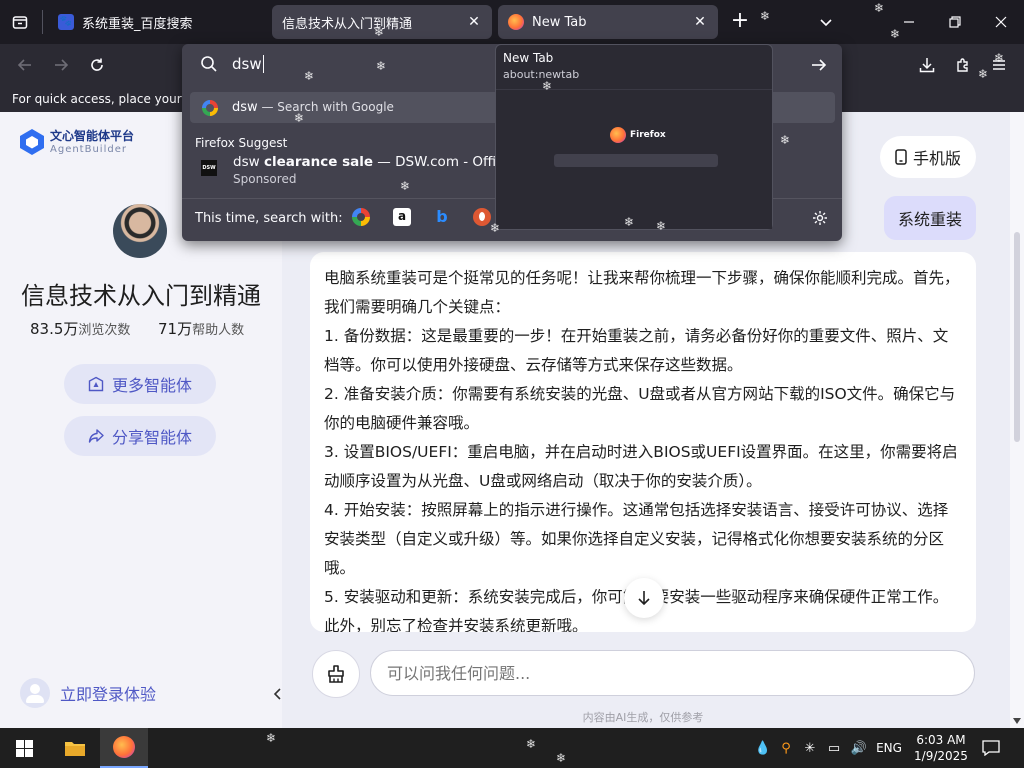 The width and height of the screenshot is (1024, 768). I want to click on restore-button, so click(955, 22).